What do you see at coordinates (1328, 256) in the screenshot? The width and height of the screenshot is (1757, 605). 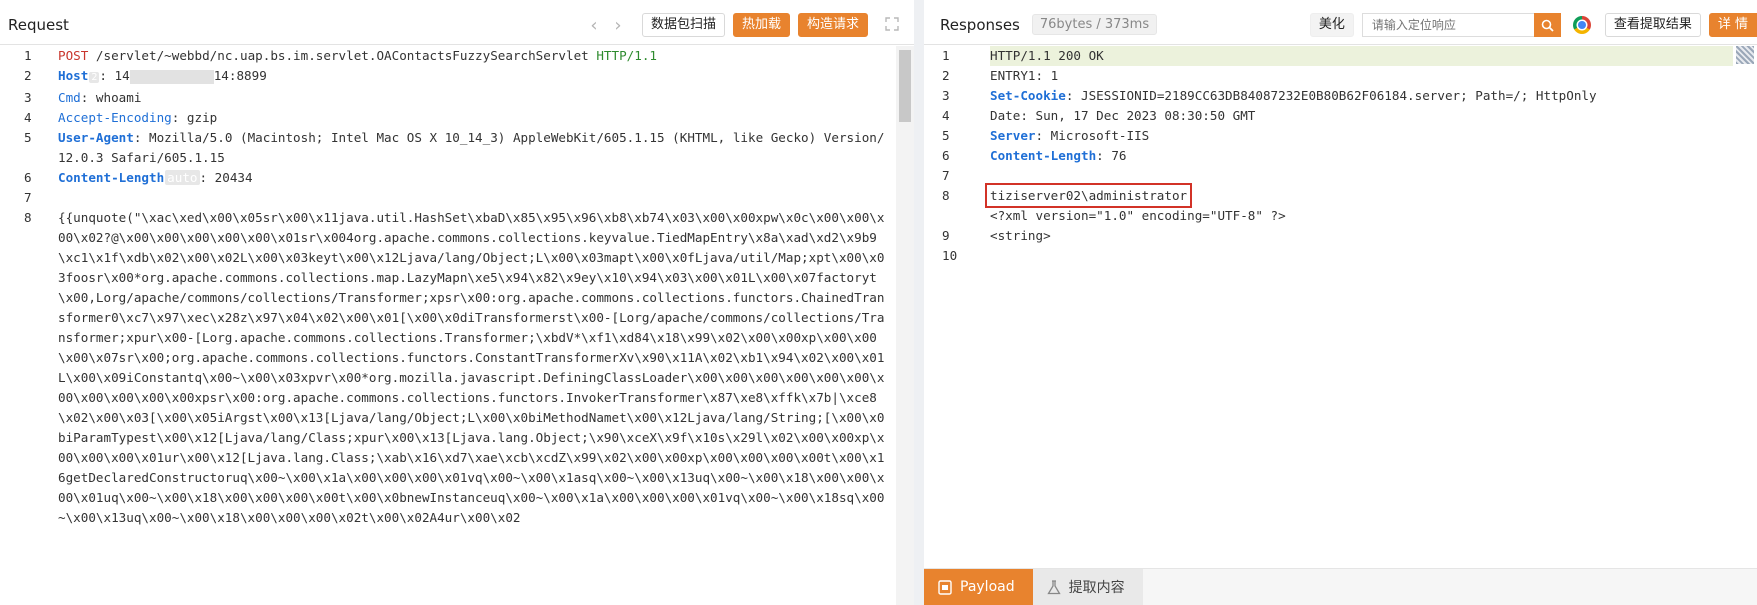 I see `response-line: 10` at bounding box center [1328, 256].